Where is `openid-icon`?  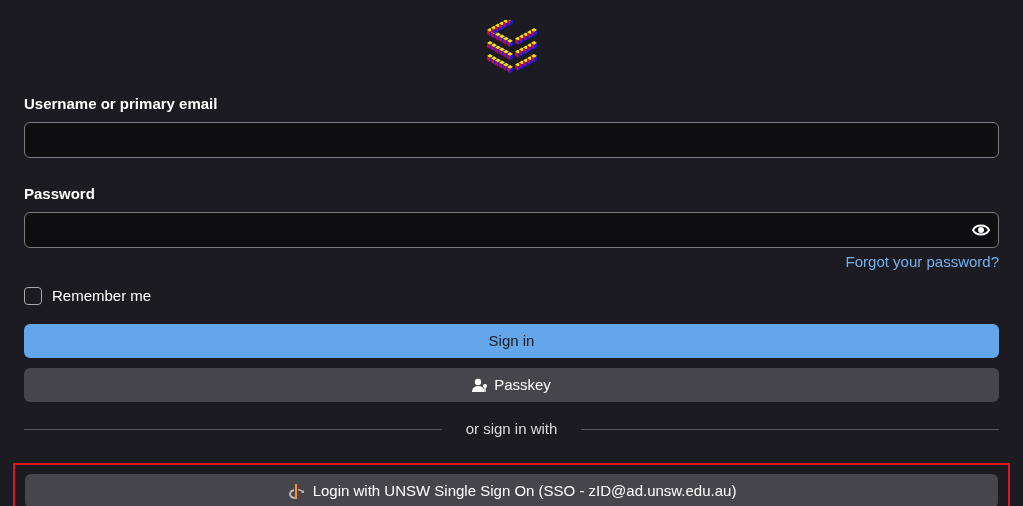
openid-icon is located at coordinates (295, 491).